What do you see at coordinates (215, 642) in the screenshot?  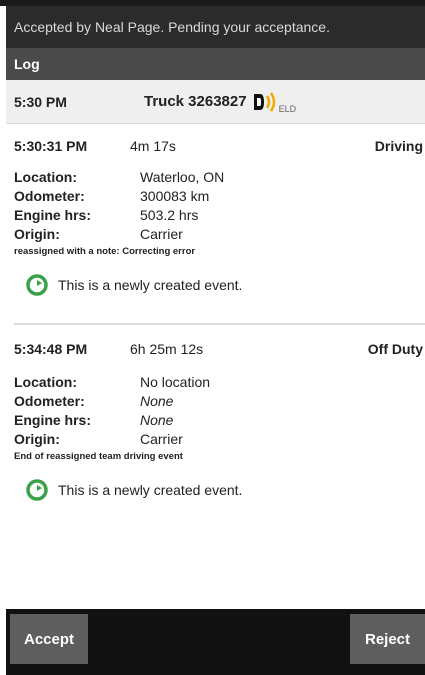 I see `action-footer: Accept Reject` at bounding box center [215, 642].